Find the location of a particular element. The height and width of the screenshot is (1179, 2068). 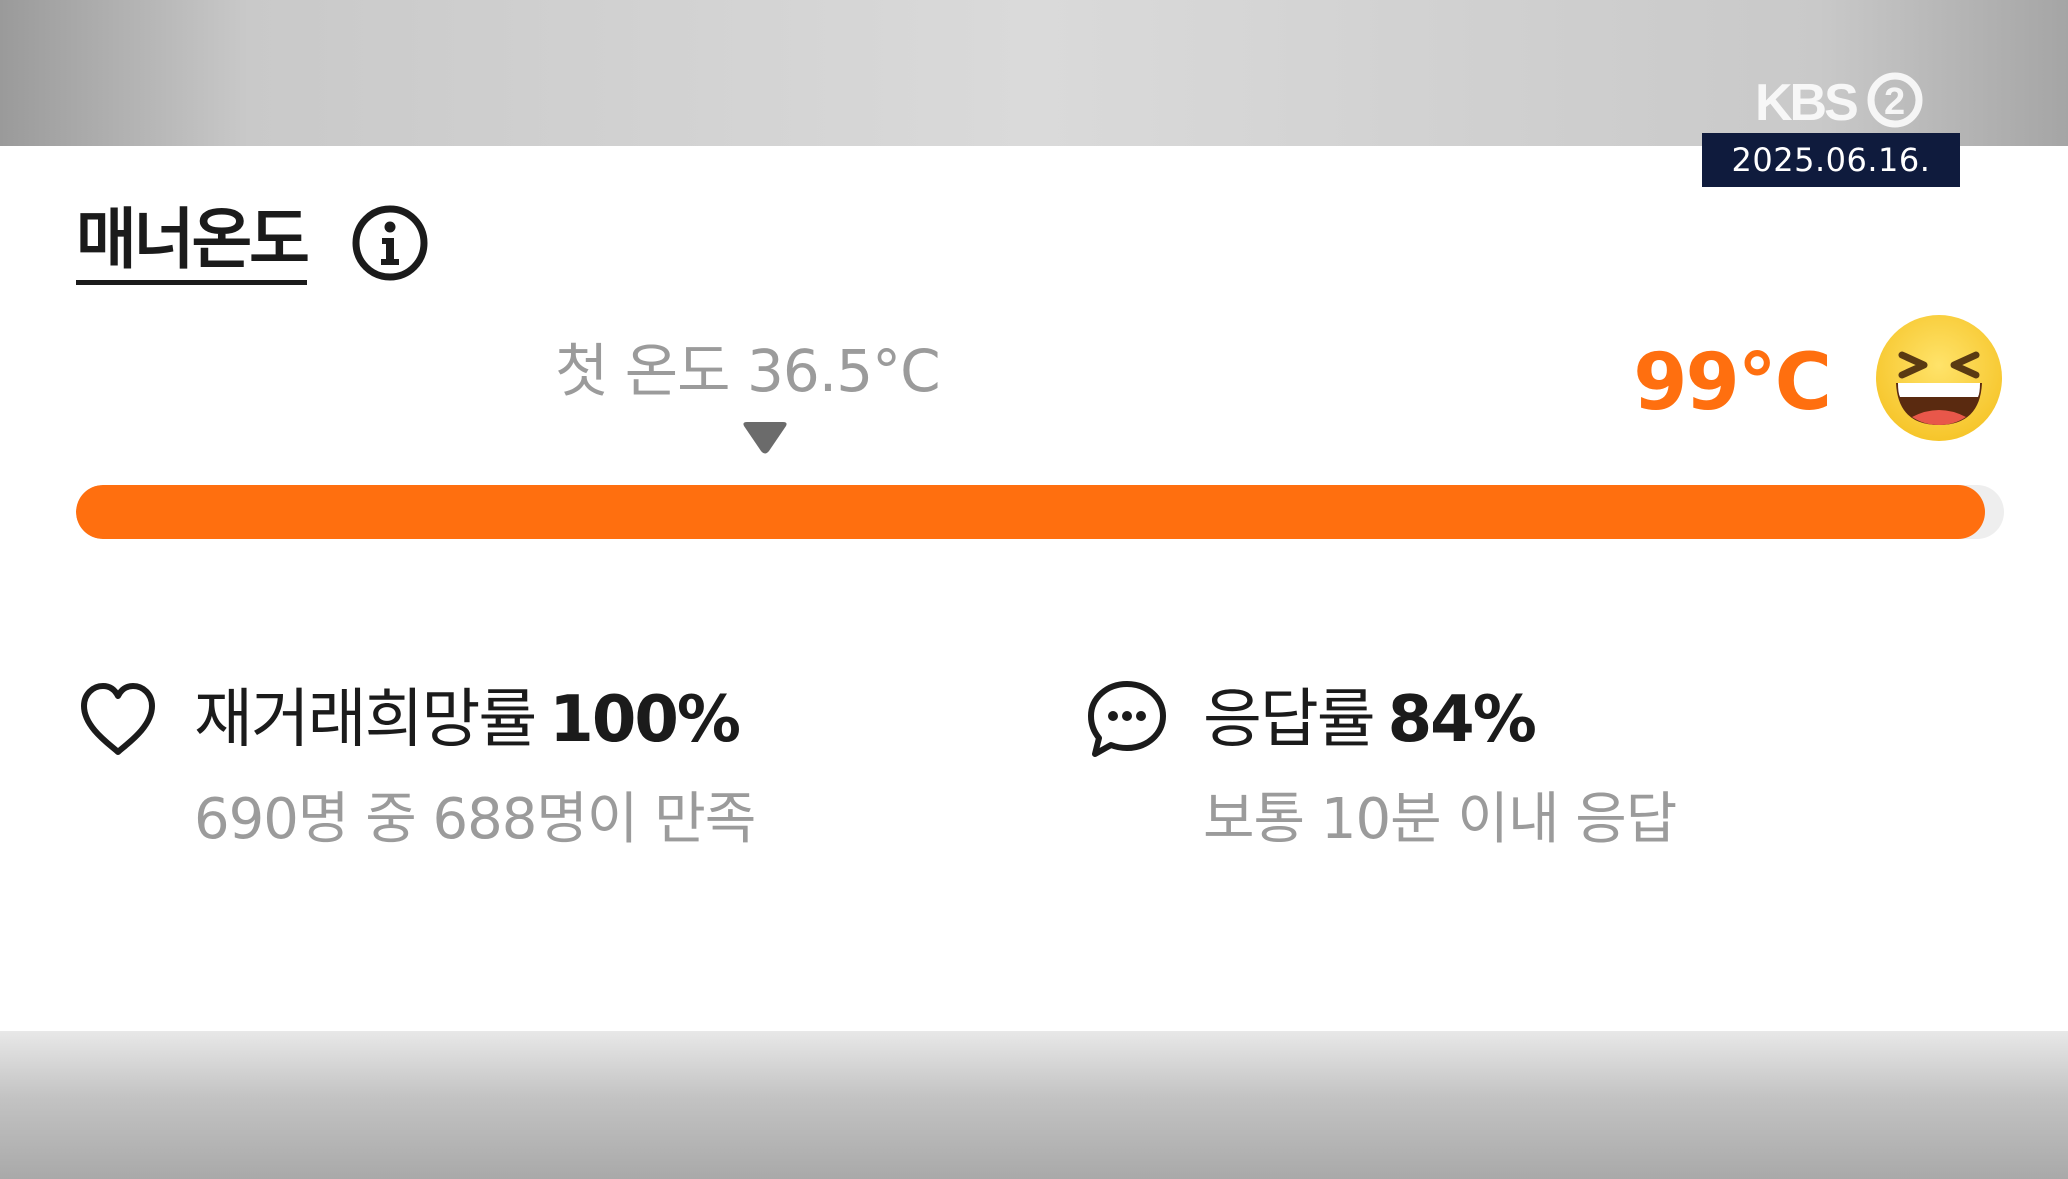

response-rate-heading: 응답률 84% is located at coordinates (1370, 720).